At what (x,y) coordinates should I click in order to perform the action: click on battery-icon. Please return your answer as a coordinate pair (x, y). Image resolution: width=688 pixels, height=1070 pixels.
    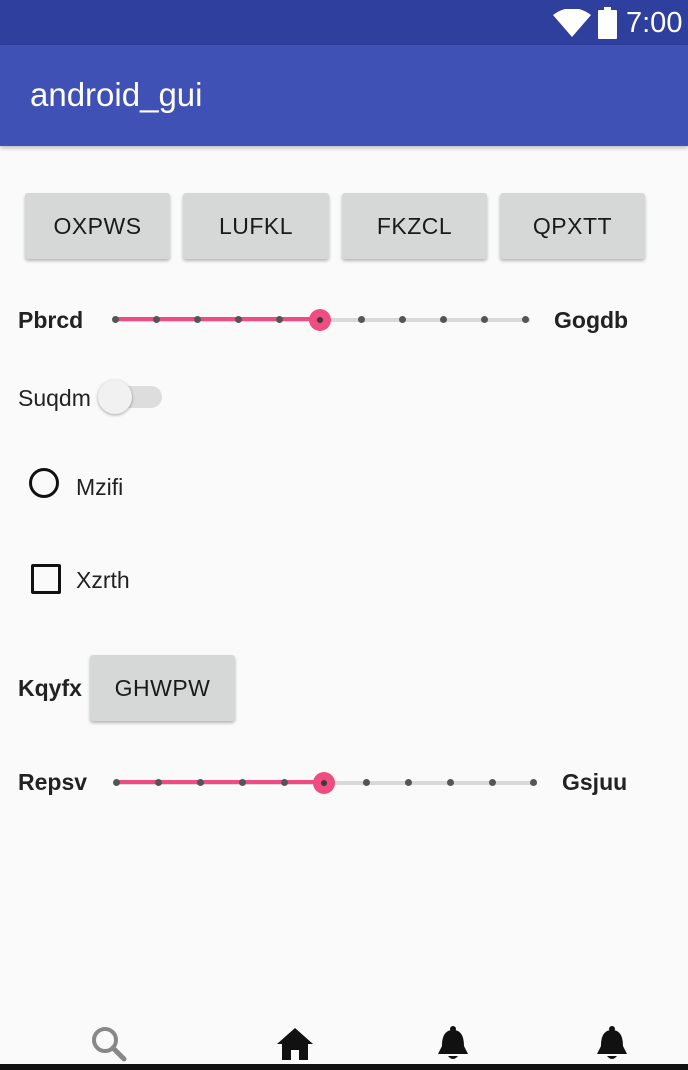
    Looking at the image, I should click on (607, 23).